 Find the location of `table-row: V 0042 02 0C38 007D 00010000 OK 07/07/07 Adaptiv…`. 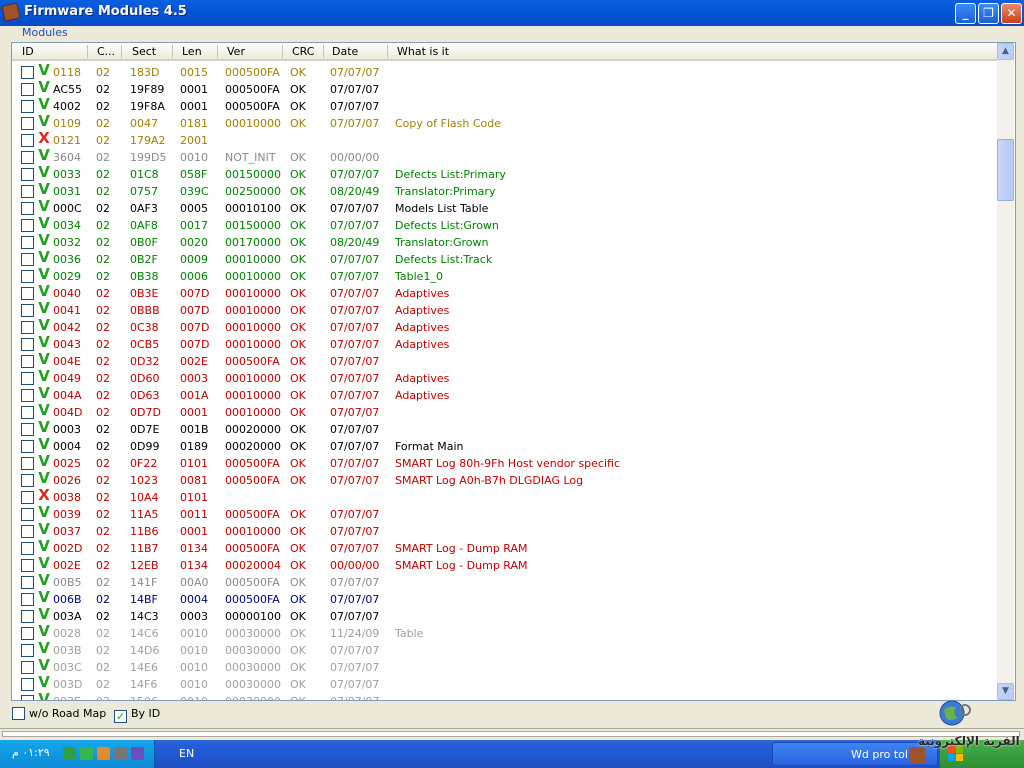

table-row: V 0042 02 0C38 007D 00010000 OK 07/07/07 Adaptiv… is located at coordinates (504, 326).